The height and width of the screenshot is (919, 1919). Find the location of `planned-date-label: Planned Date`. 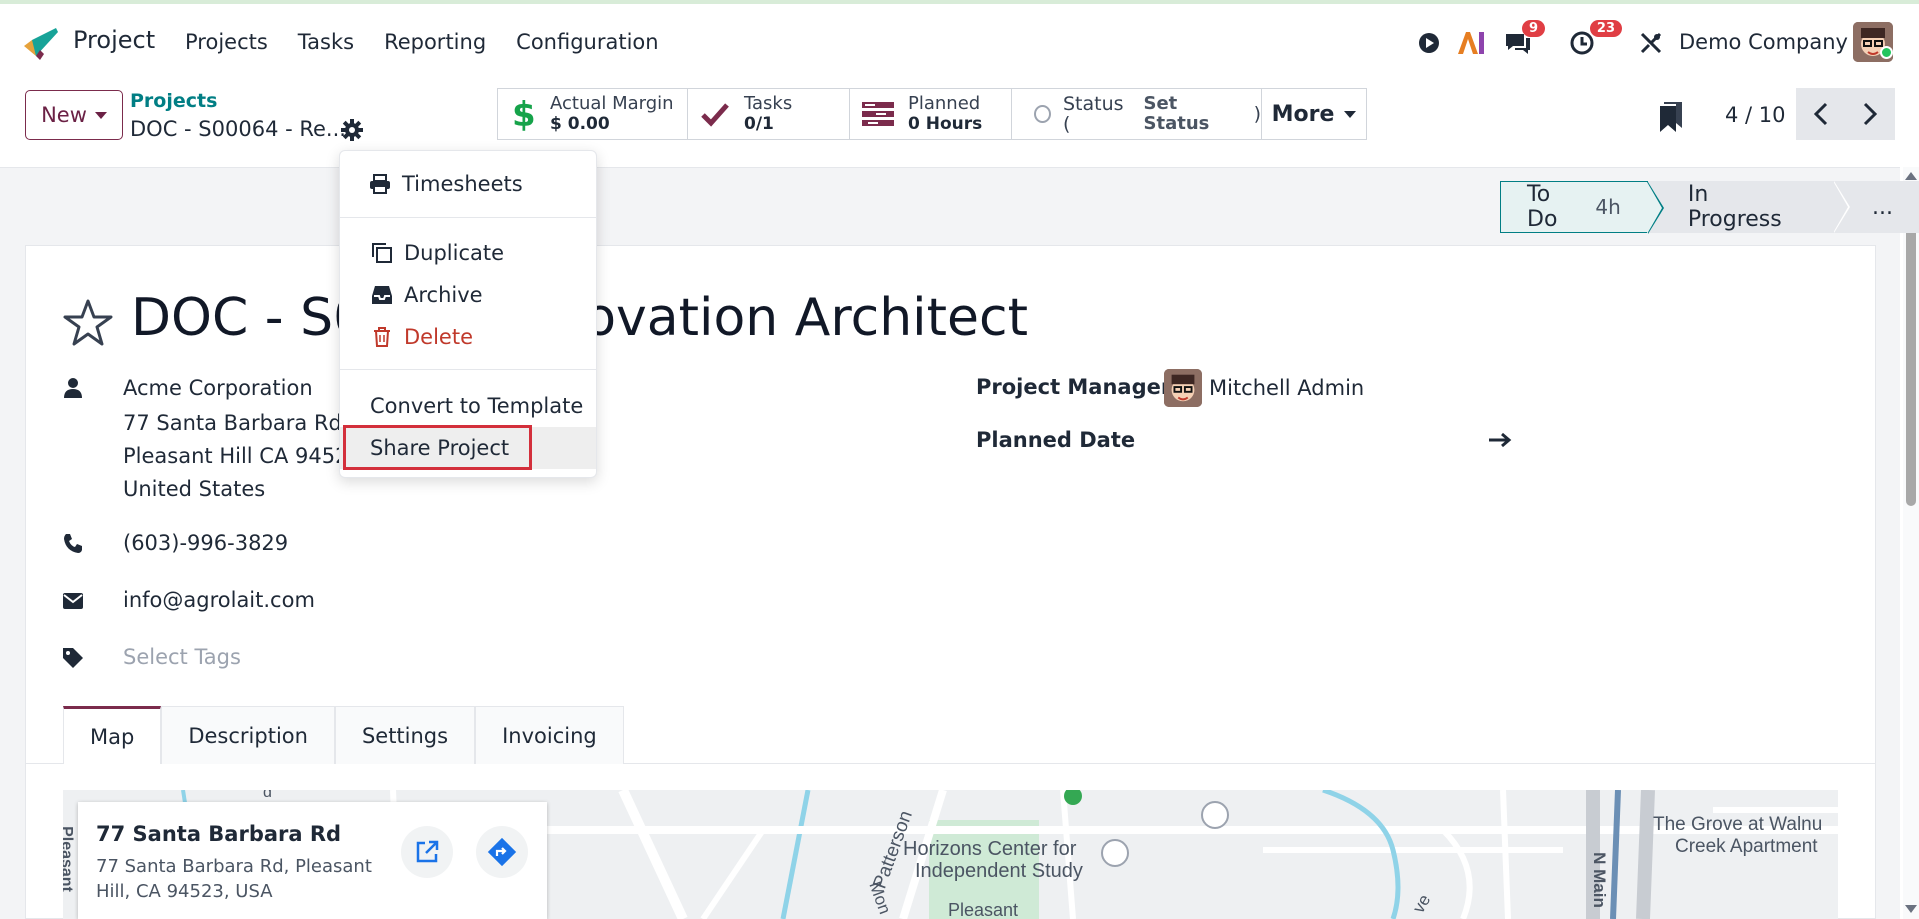

planned-date-label: Planned Date is located at coordinates (1056, 440).